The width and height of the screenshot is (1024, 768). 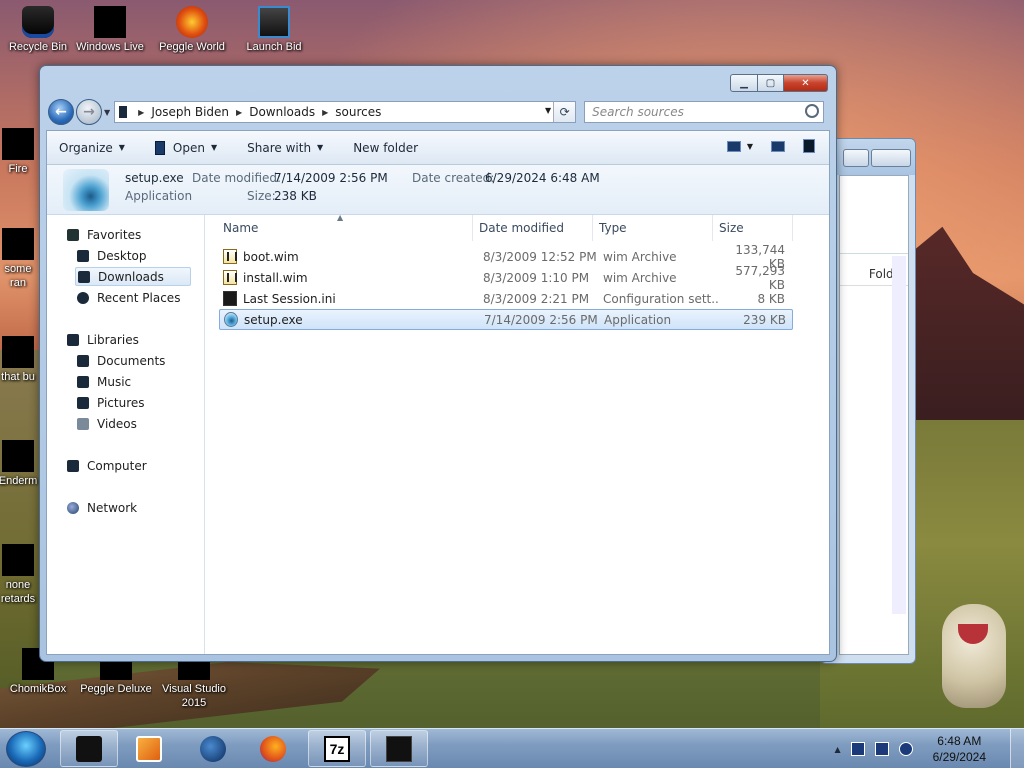 What do you see at coordinates (38, 22) in the screenshot?
I see `recycle-bin-icon` at bounding box center [38, 22].